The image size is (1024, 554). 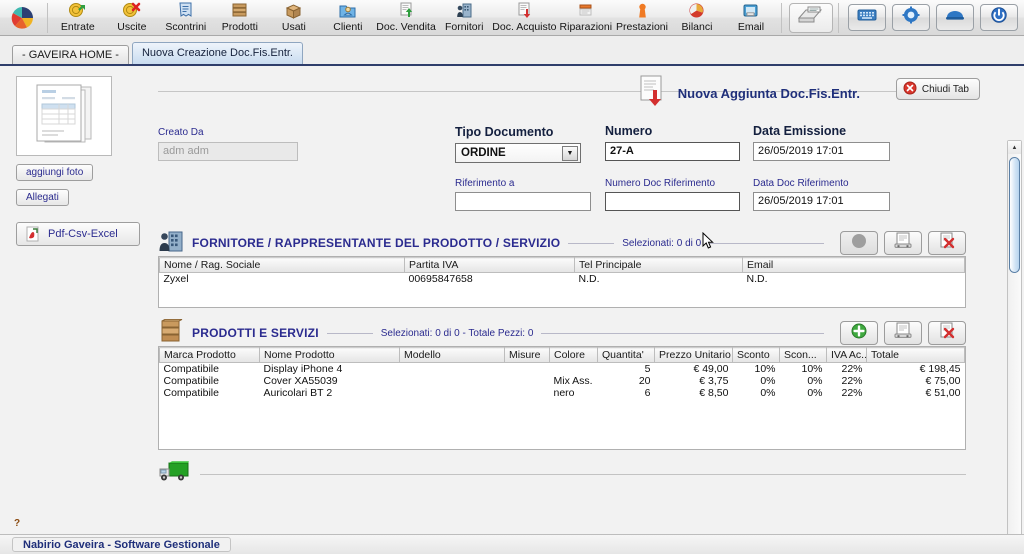 I want to click on printer-button, so click(x=811, y=17).